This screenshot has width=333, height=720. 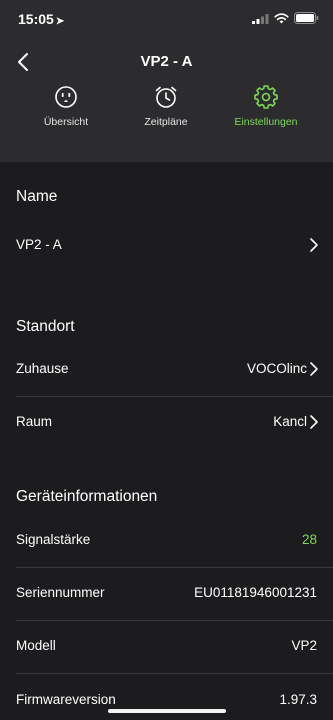 I want to click on section-name-title: Name, so click(x=37, y=196).